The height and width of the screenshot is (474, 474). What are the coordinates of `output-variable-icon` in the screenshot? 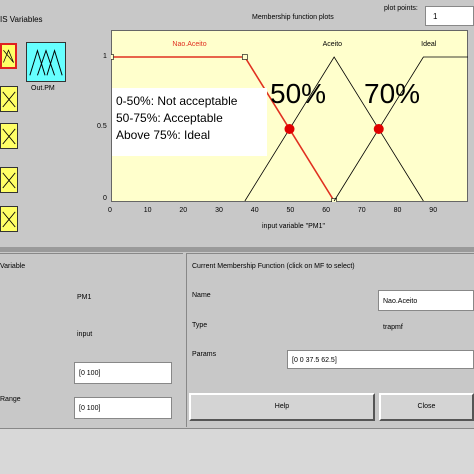 It's located at (46, 62).